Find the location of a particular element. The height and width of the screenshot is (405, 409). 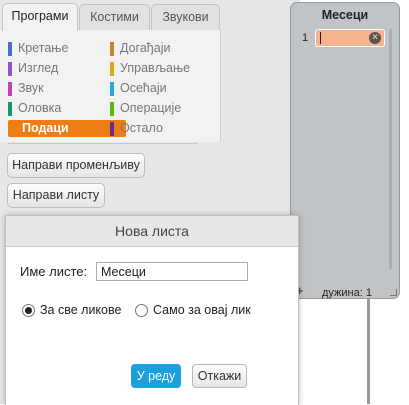

category-events: Догађаји is located at coordinates (160, 48).